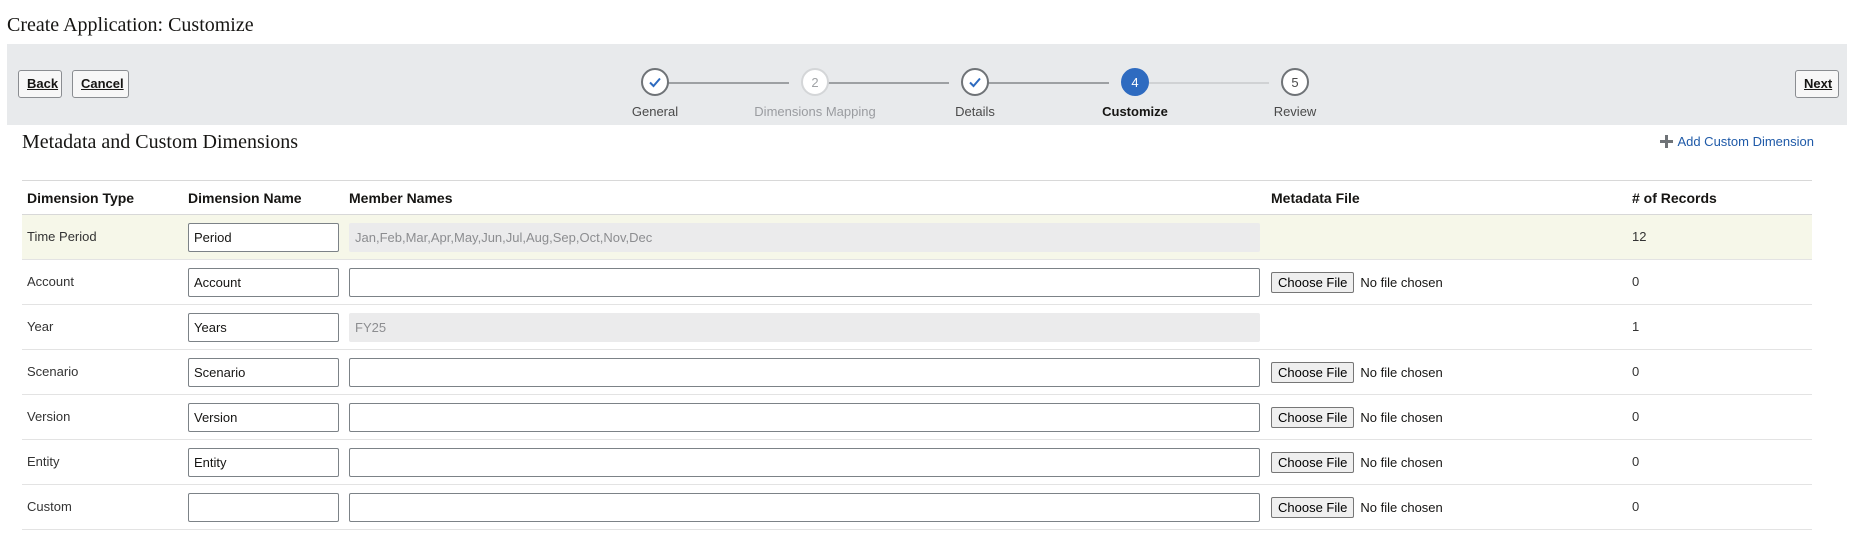 This screenshot has height=558, width=1856. Describe the element at coordinates (655, 111) in the screenshot. I see `train-step-label: General` at that location.